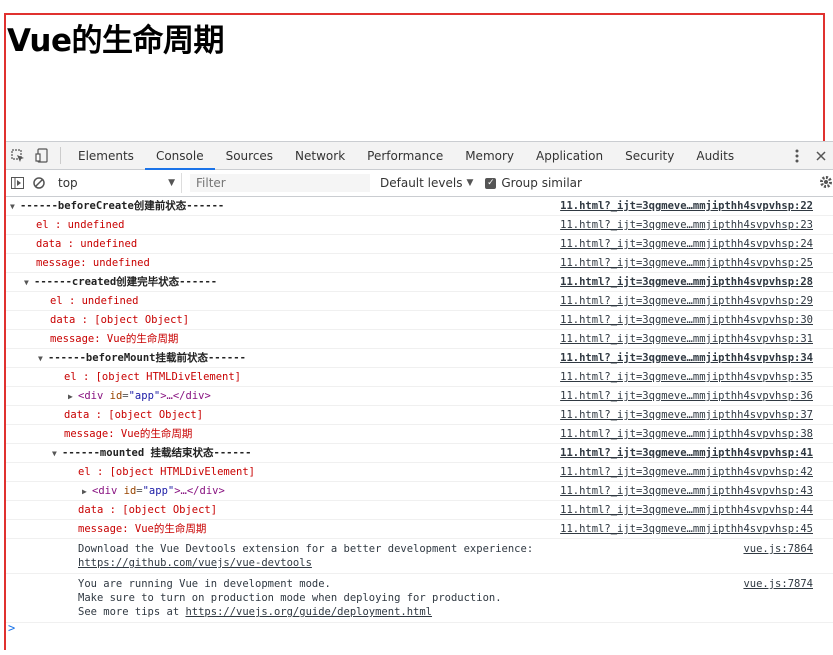  What do you see at coordinates (105, 491) in the screenshot?
I see `element-tag: <div` at bounding box center [105, 491].